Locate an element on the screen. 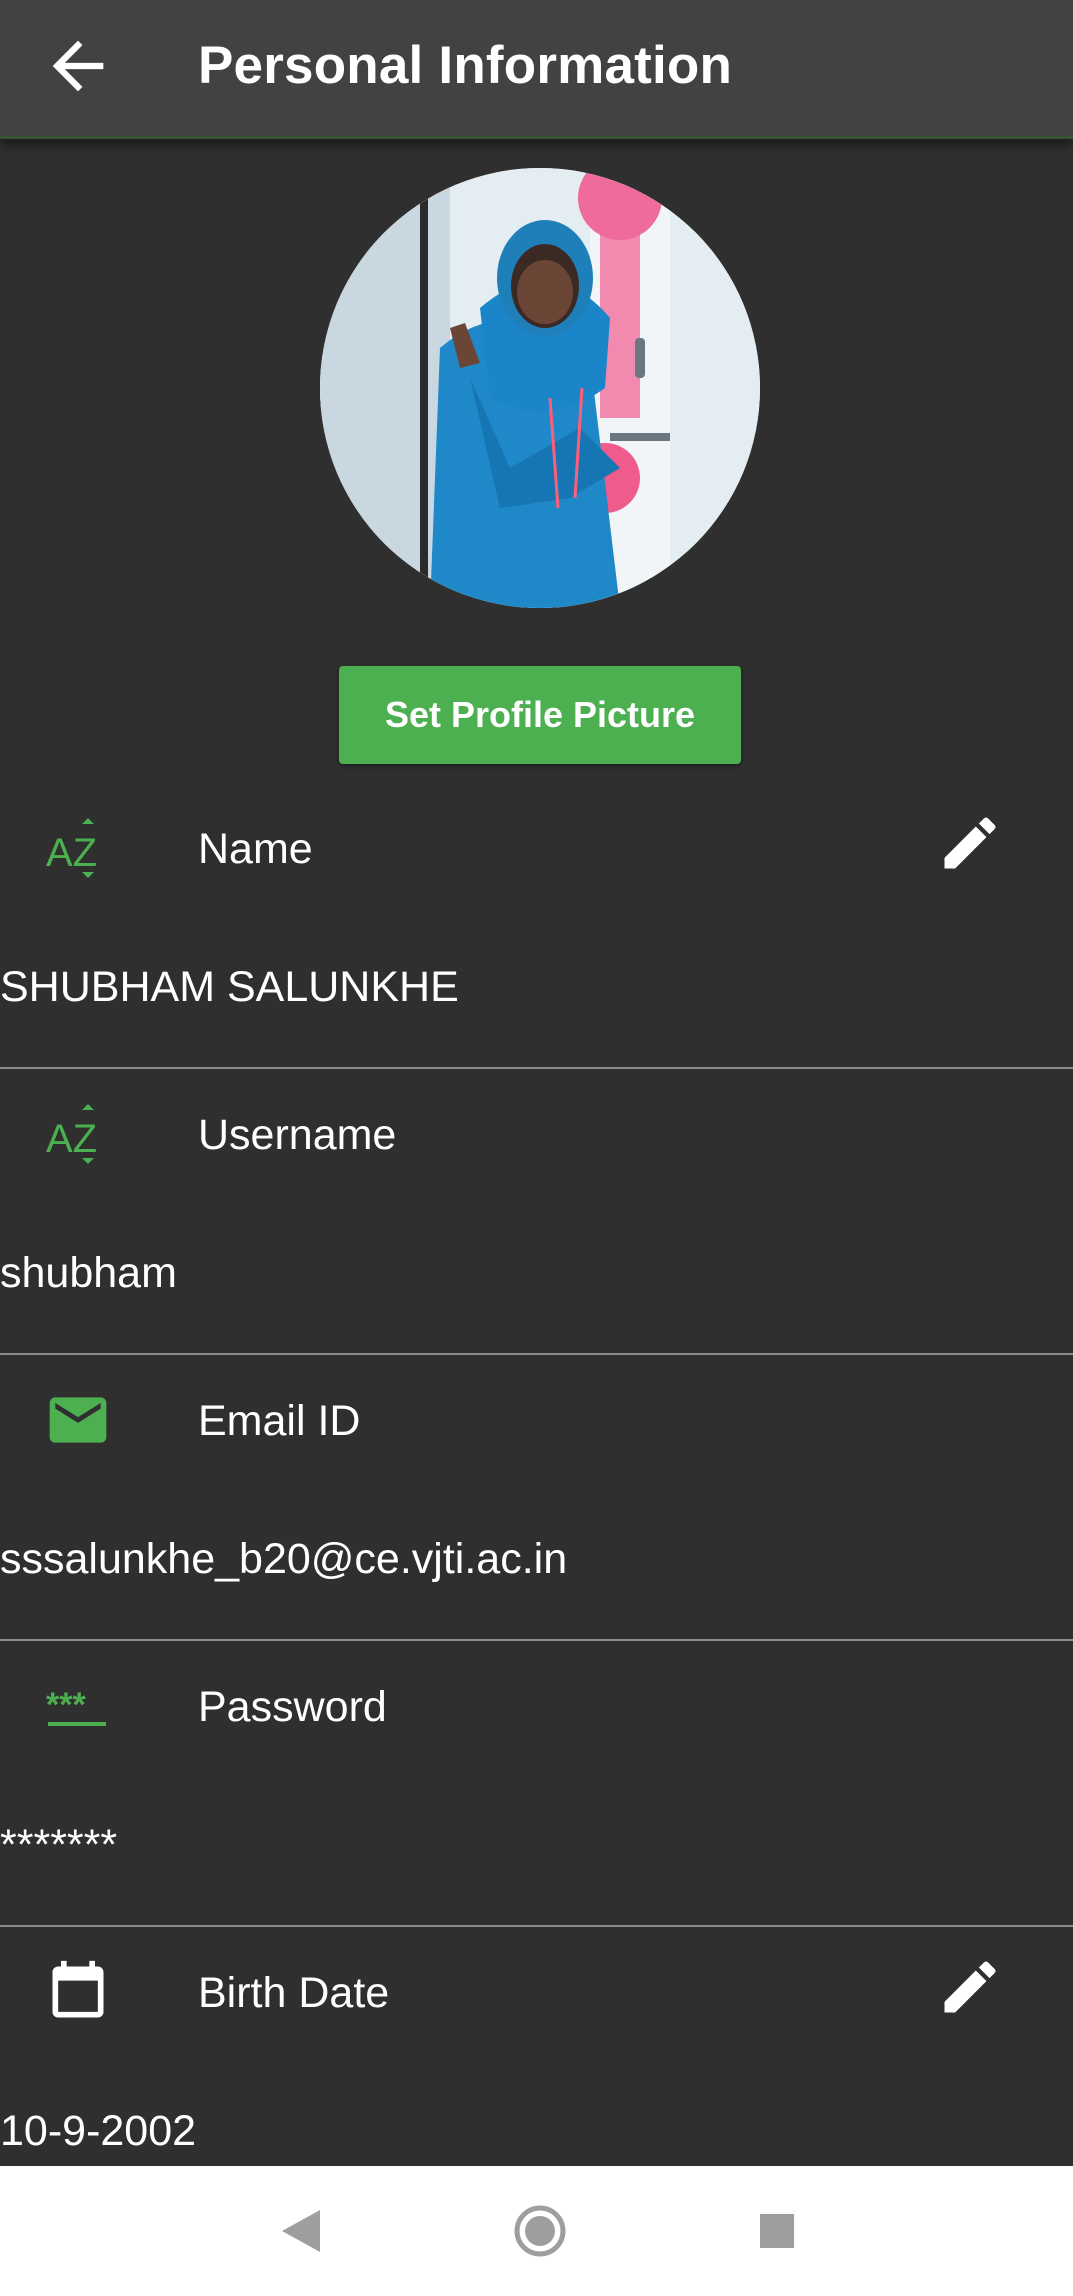 The image size is (1073, 2296). email-icon is located at coordinates (78, 1420).